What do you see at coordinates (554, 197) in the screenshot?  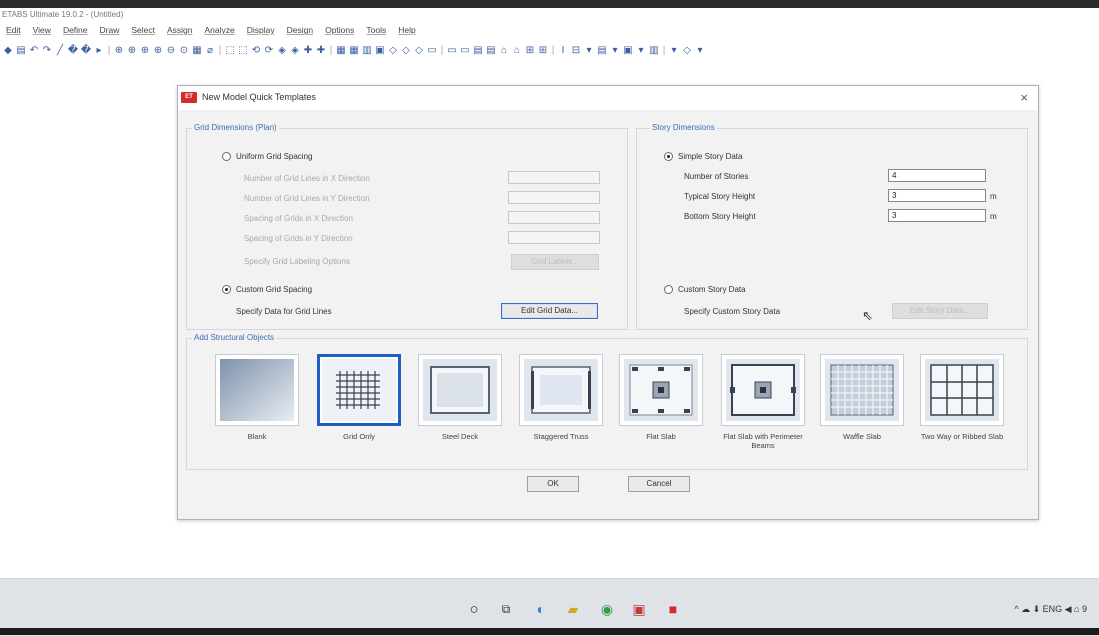 I see `grid-lines-y-input` at bounding box center [554, 197].